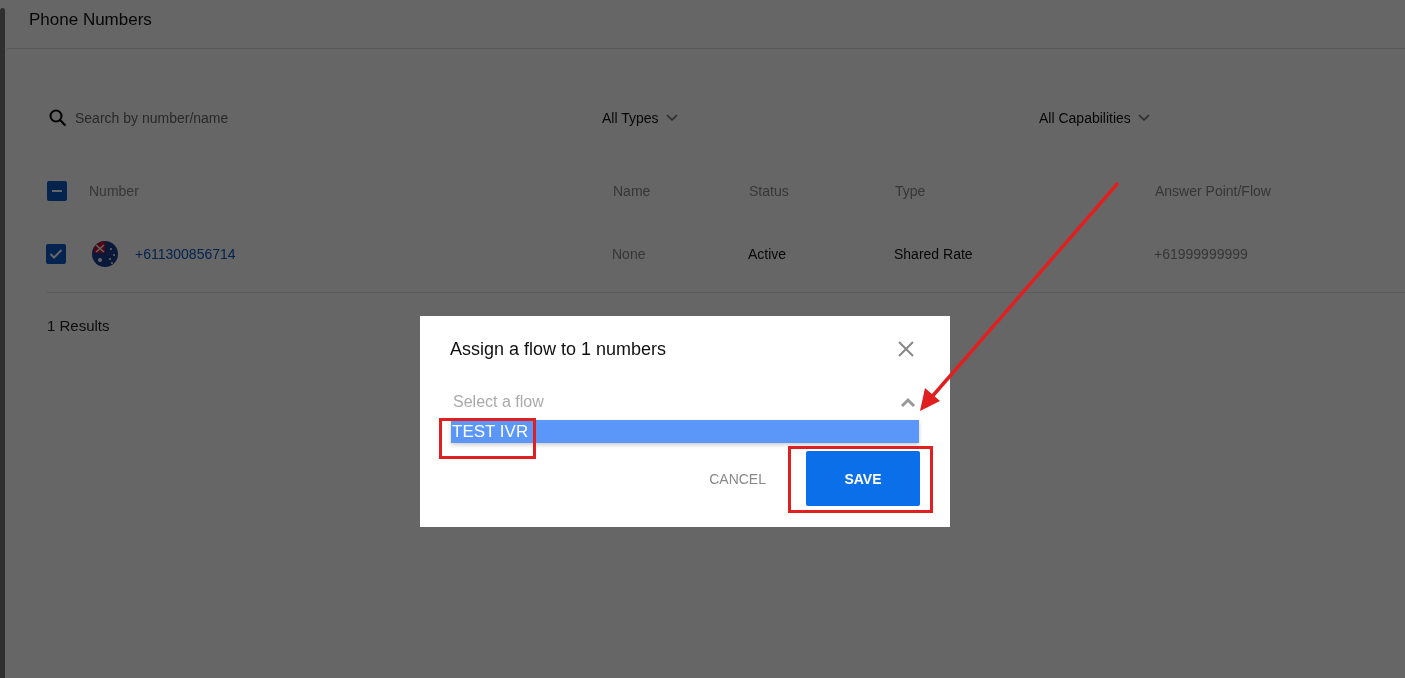 The width and height of the screenshot is (1405, 678). I want to click on caret-icon, so click(908, 402).